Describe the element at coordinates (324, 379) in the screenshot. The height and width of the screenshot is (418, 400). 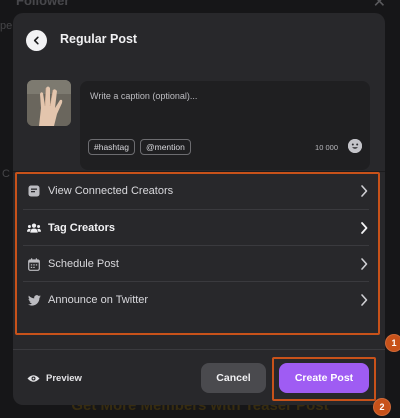
I see `annotation-highlight-create` at that location.